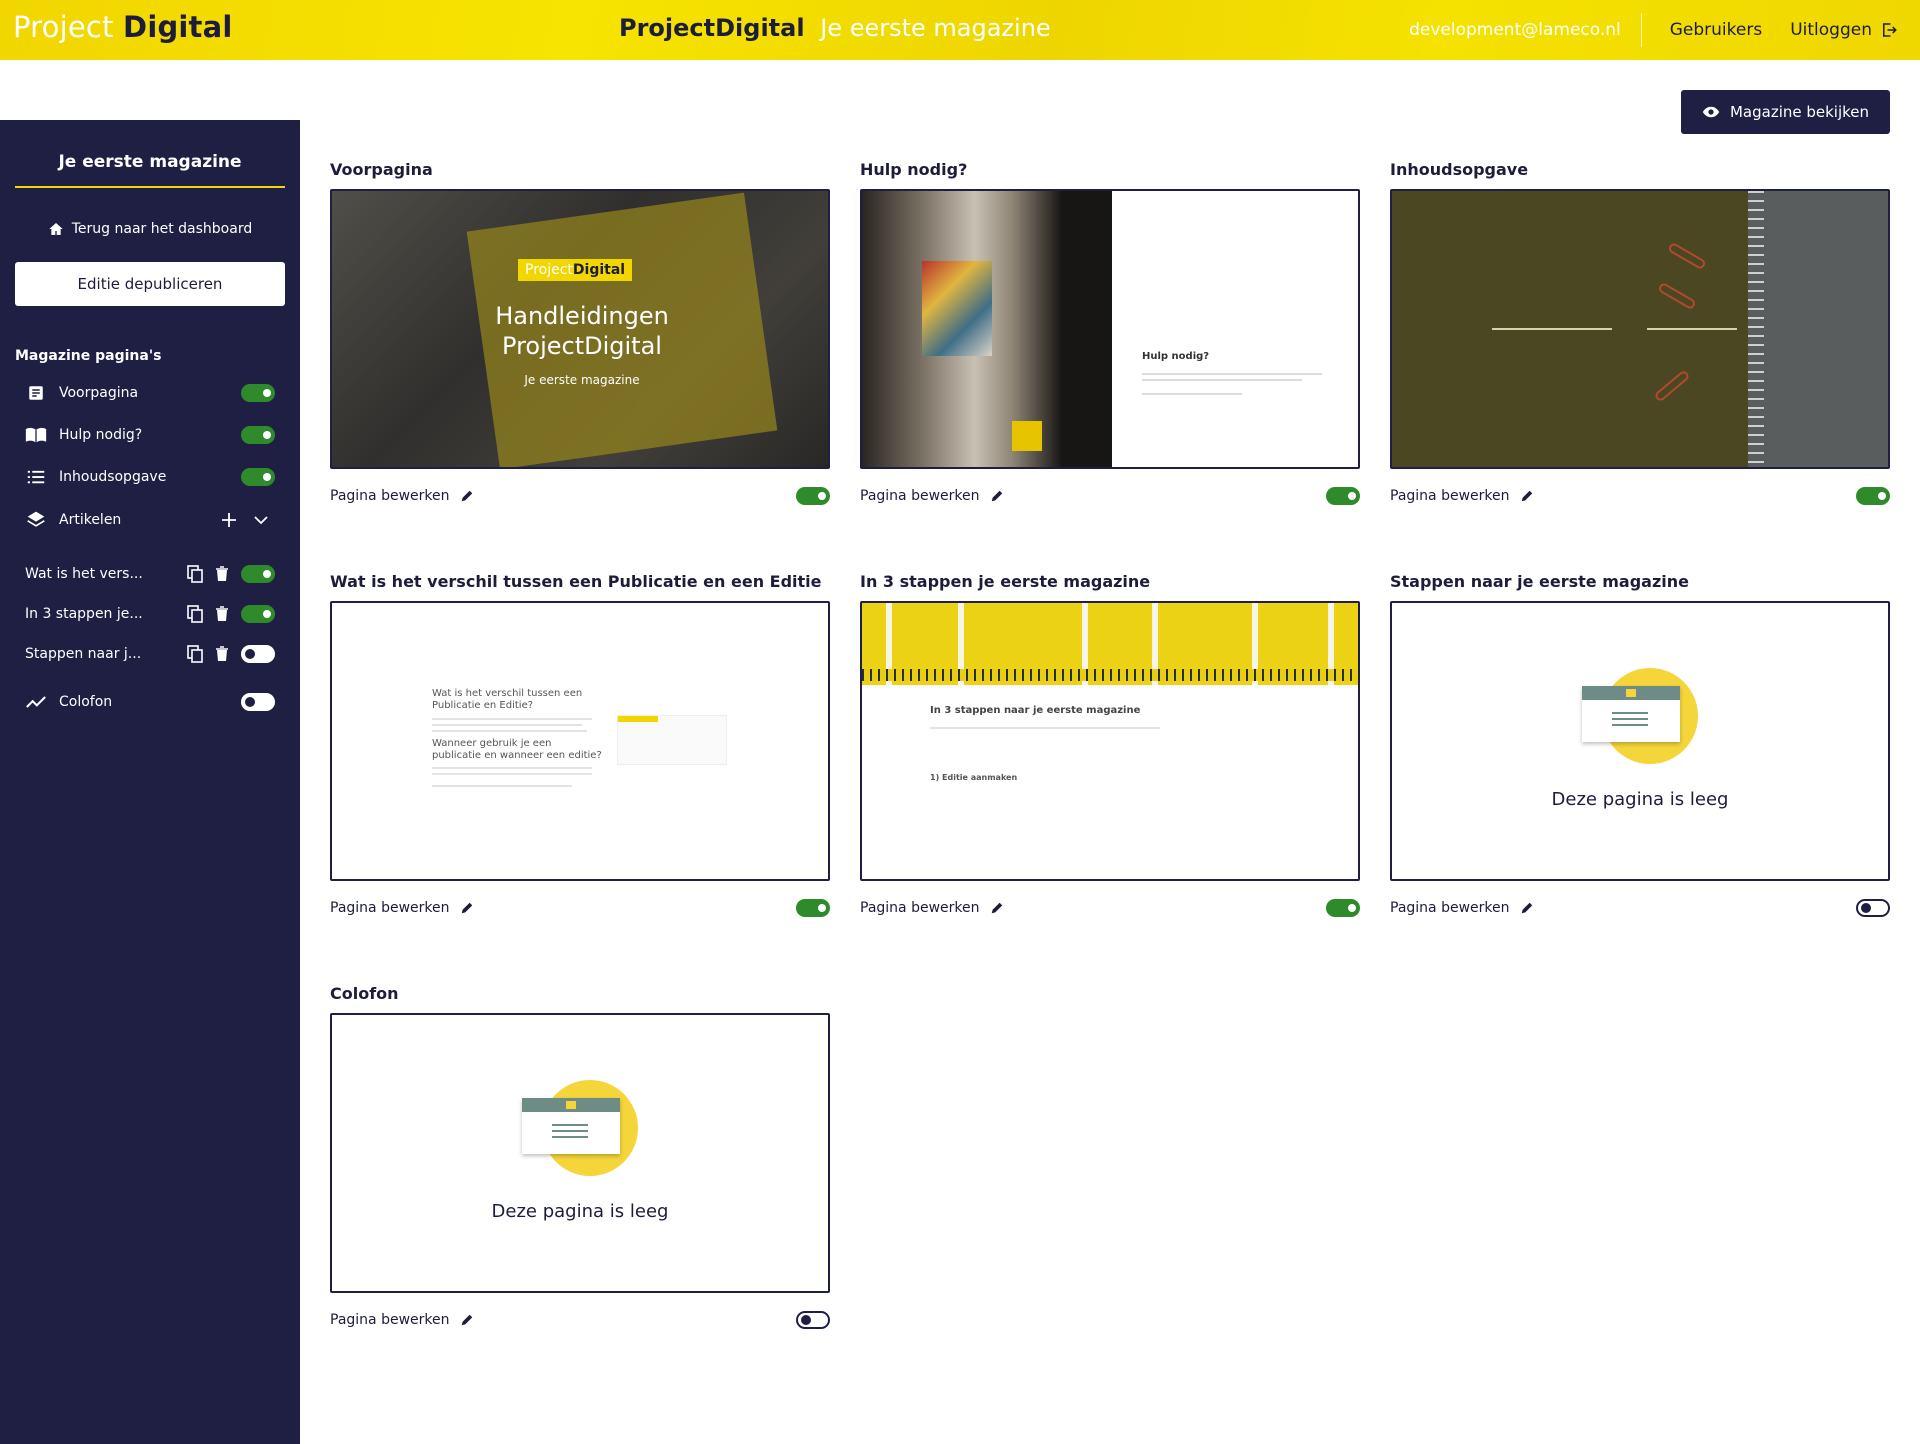  Describe the element at coordinates (178, 27) in the screenshot. I see `logo-bold: Digital` at that location.